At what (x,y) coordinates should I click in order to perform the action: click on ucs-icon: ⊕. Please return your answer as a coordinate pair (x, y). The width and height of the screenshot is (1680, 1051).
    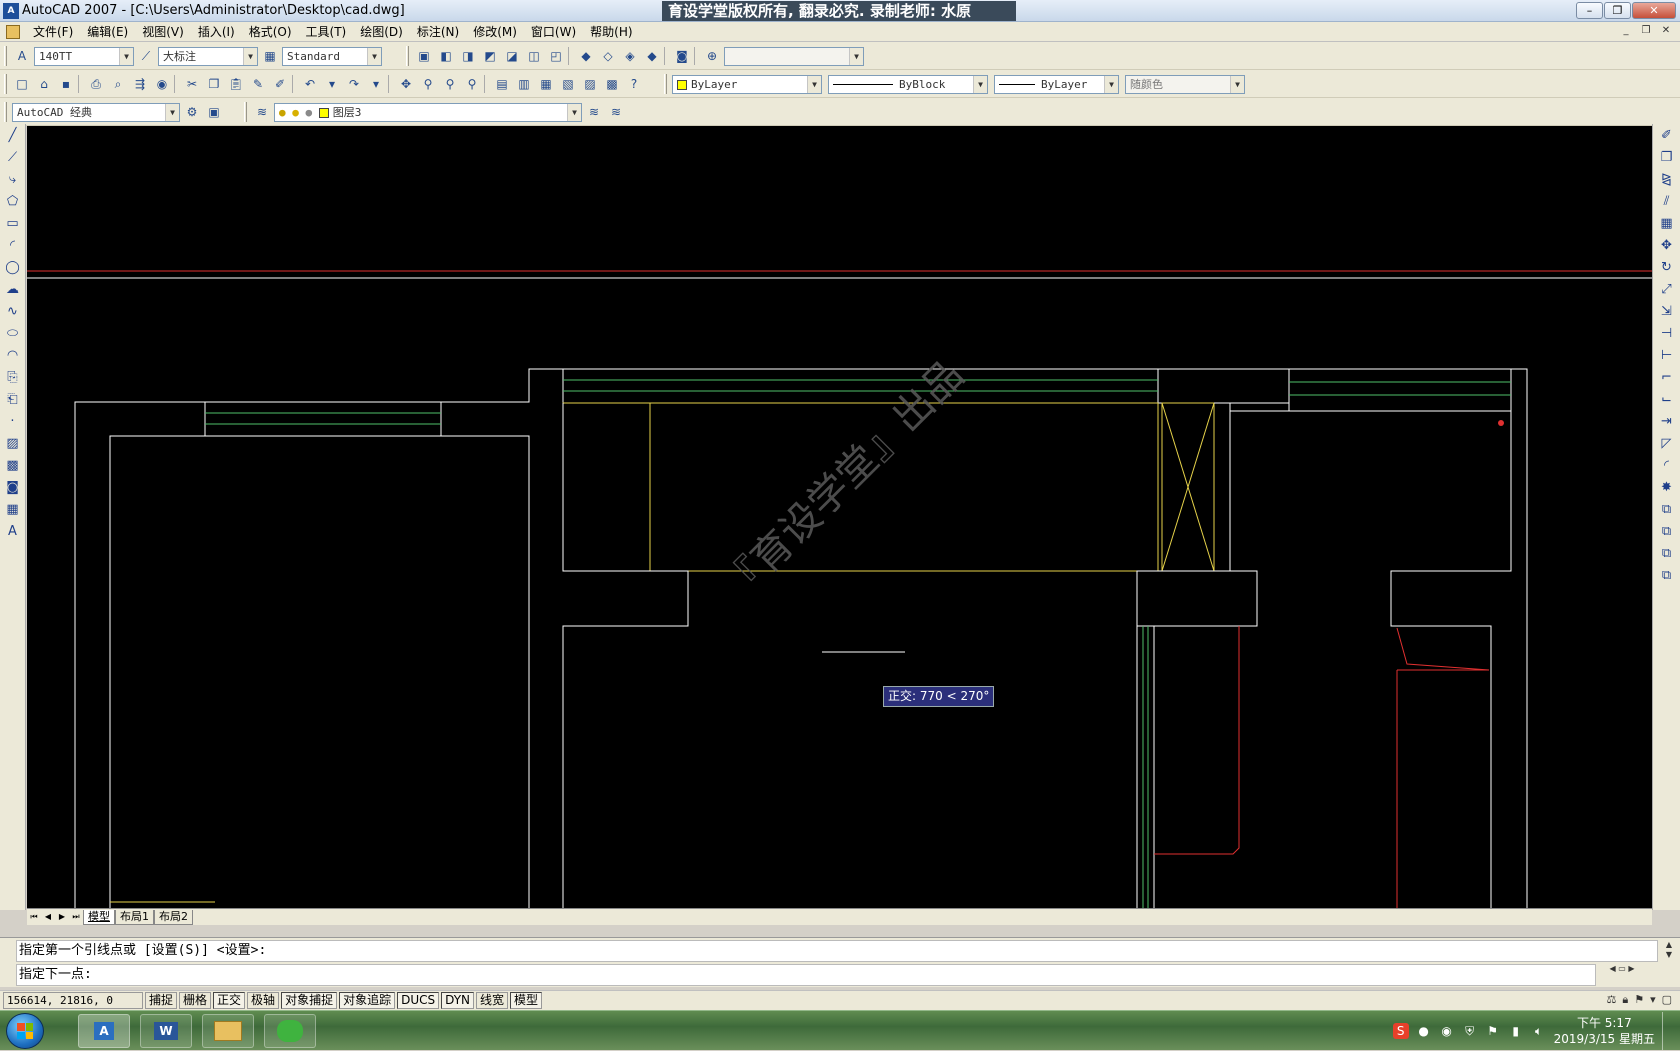
    Looking at the image, I should click on (712, 56).